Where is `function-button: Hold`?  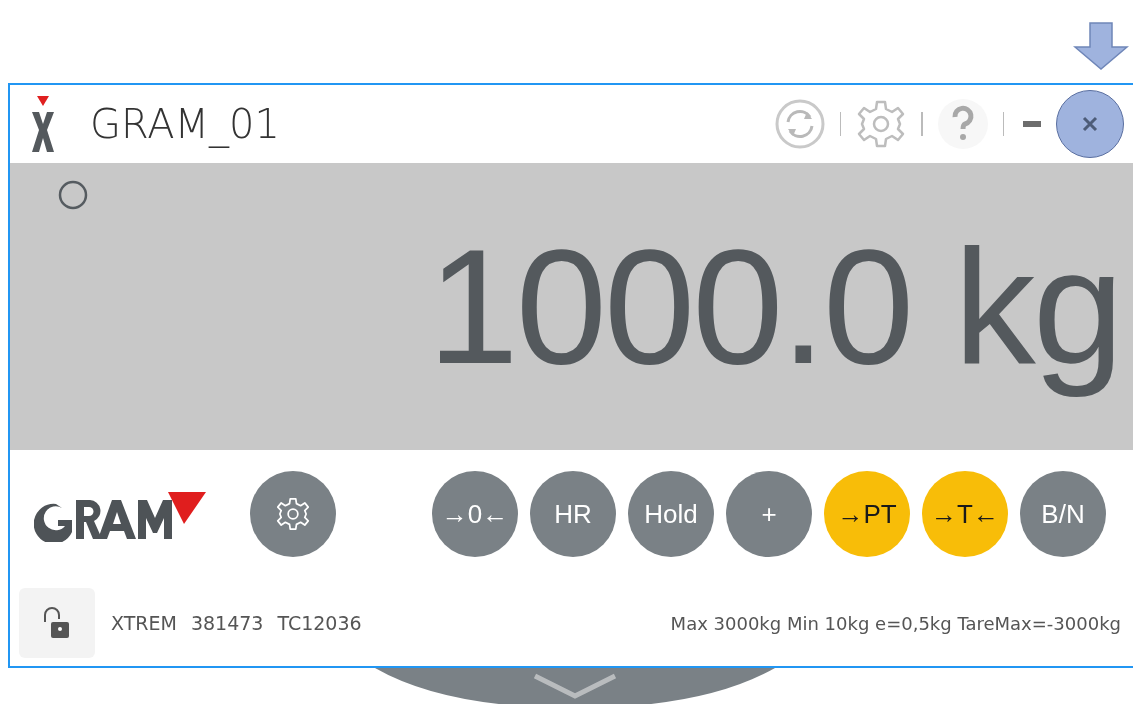
function-button: Hold is located at coordinates (671, 514).